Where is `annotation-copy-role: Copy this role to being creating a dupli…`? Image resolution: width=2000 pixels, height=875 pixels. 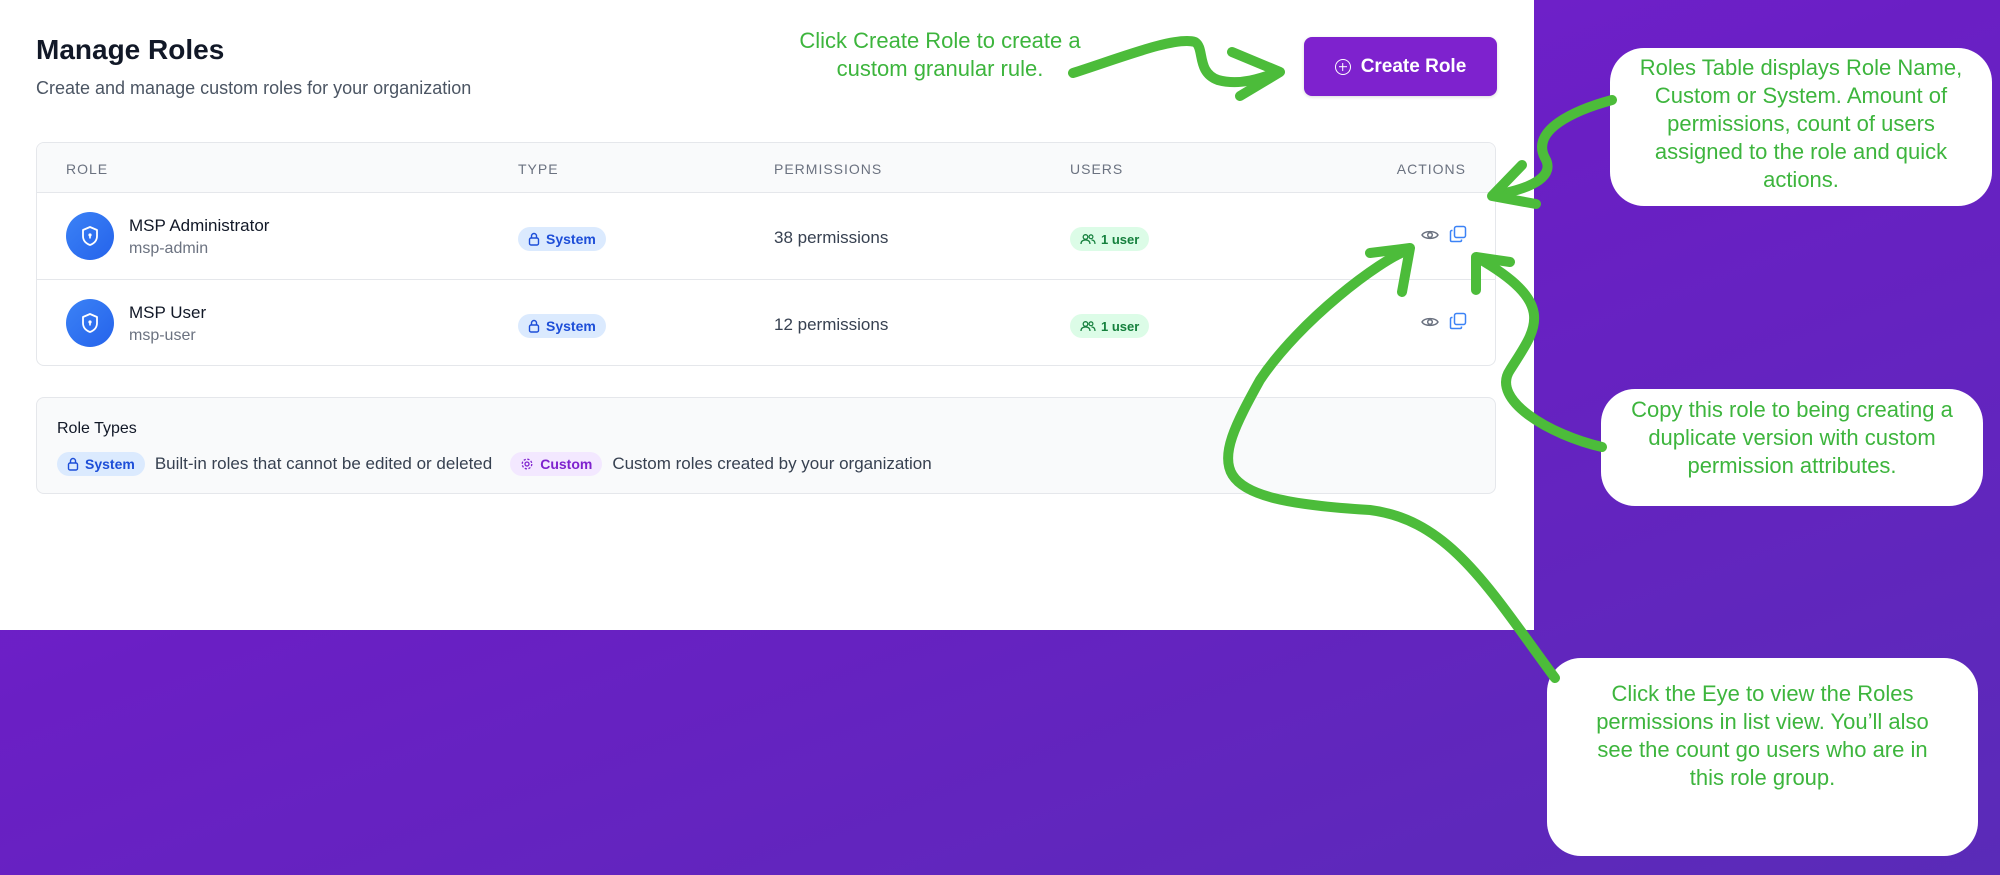
annotation-copy-role: Copy this role to being creating a dupli… is located at coordinates (1792, 447).